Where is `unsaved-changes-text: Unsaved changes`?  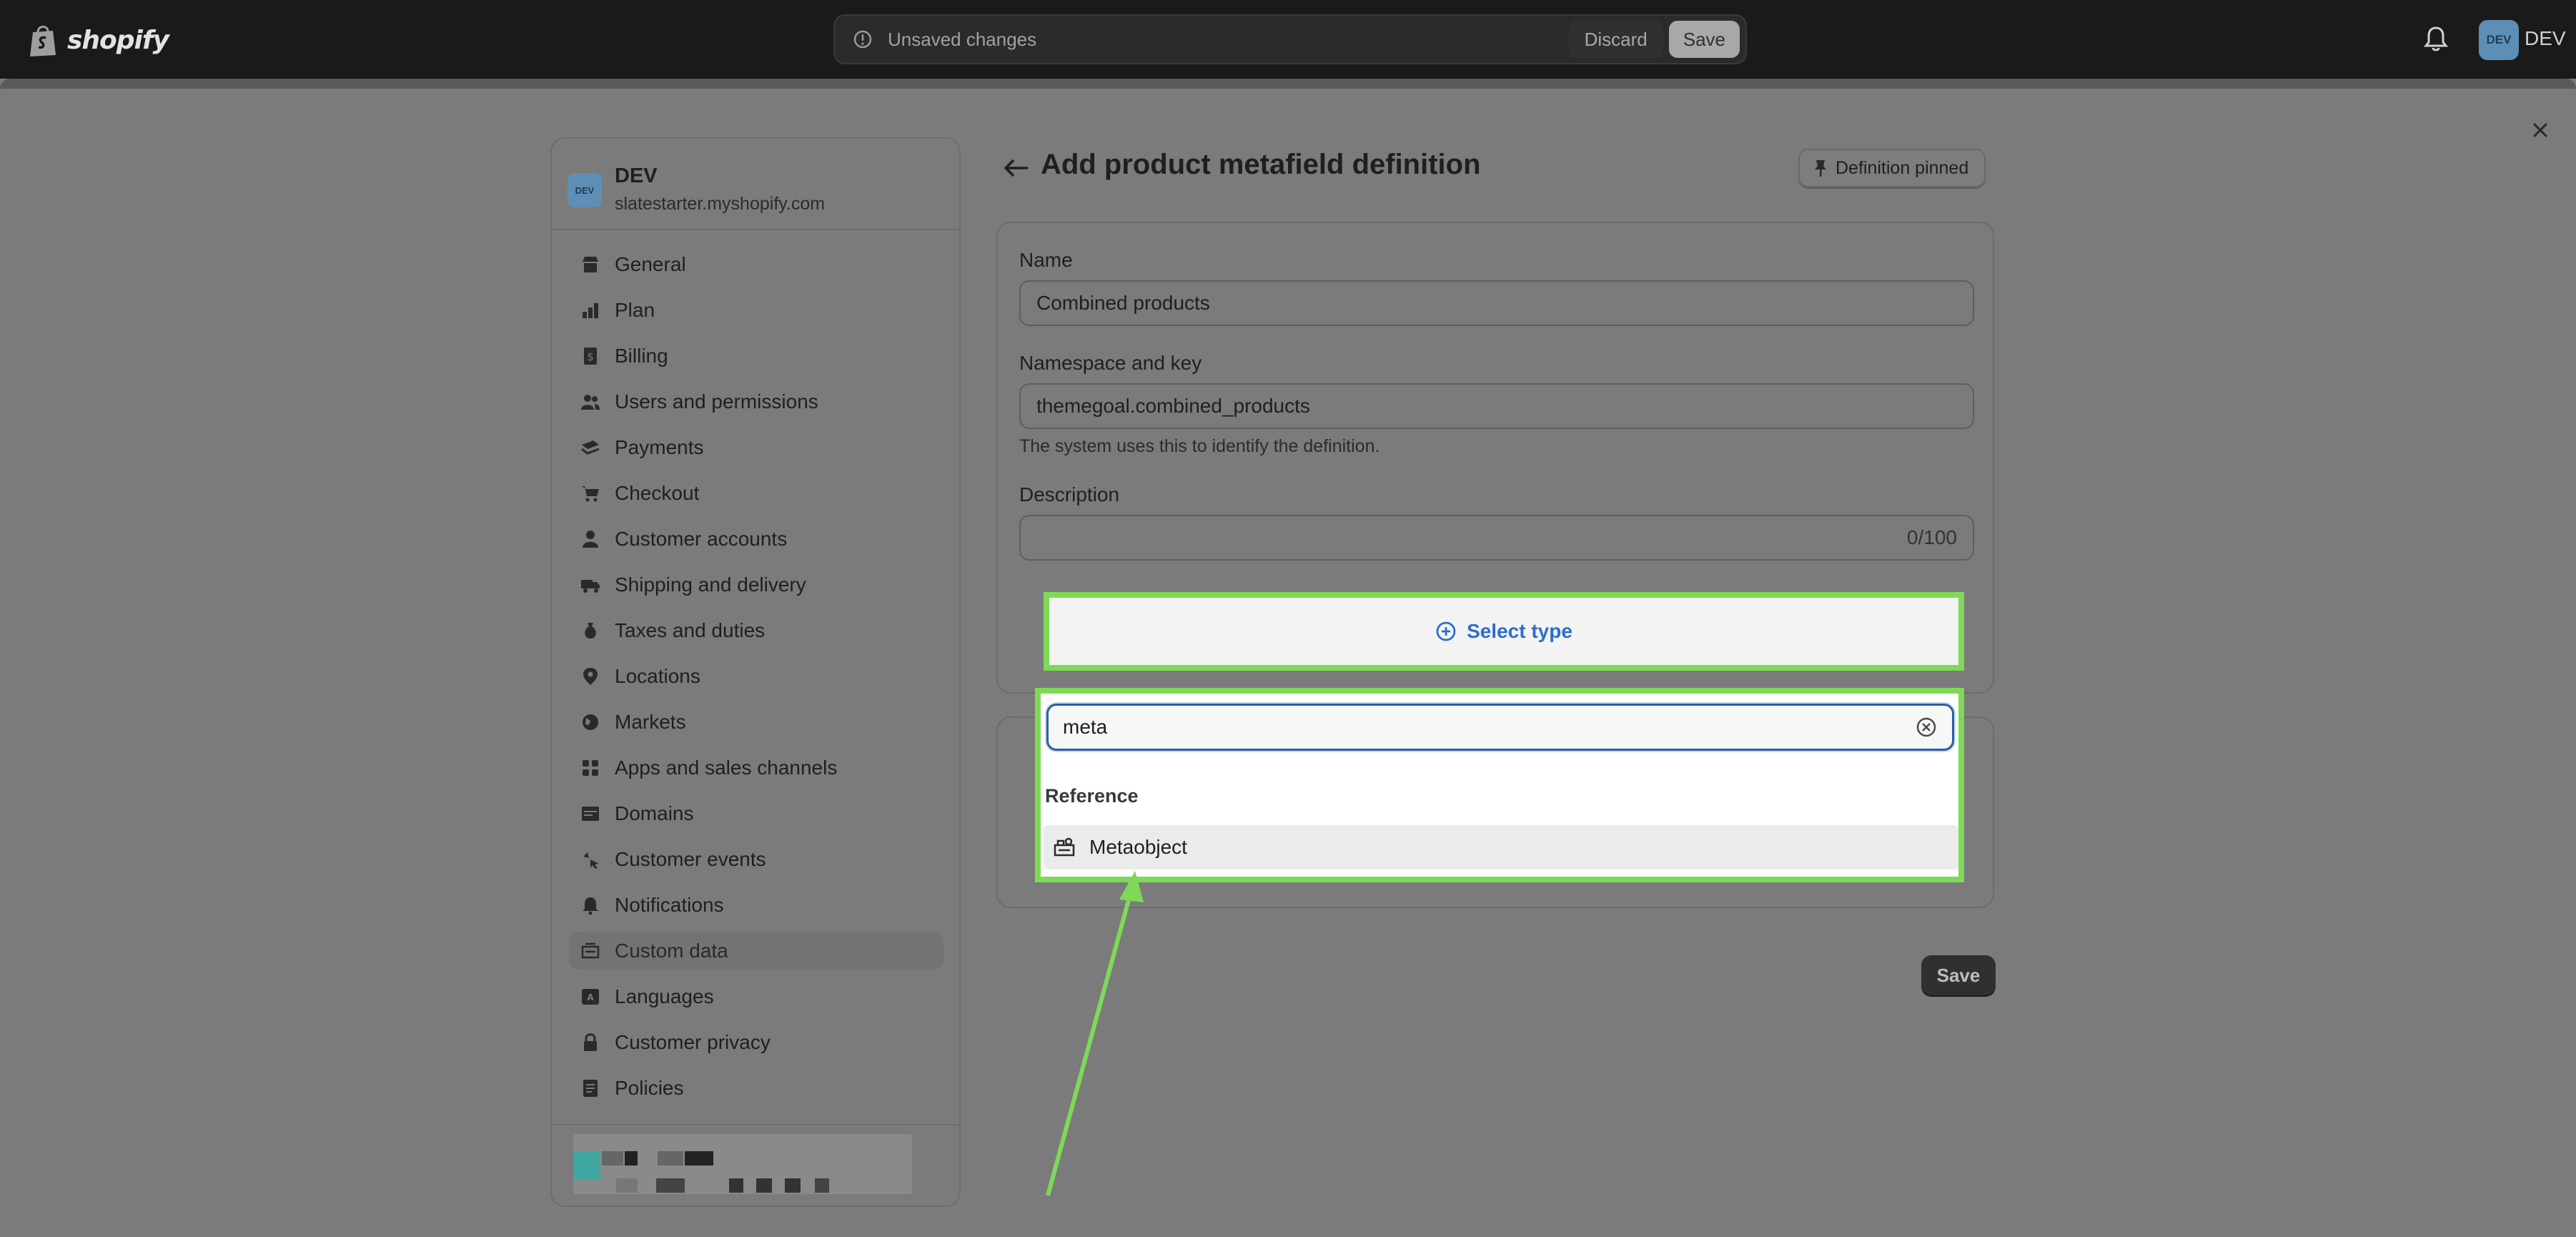 unsaved-changes-text: Unsaved changes is located at coordinates (963, 39).